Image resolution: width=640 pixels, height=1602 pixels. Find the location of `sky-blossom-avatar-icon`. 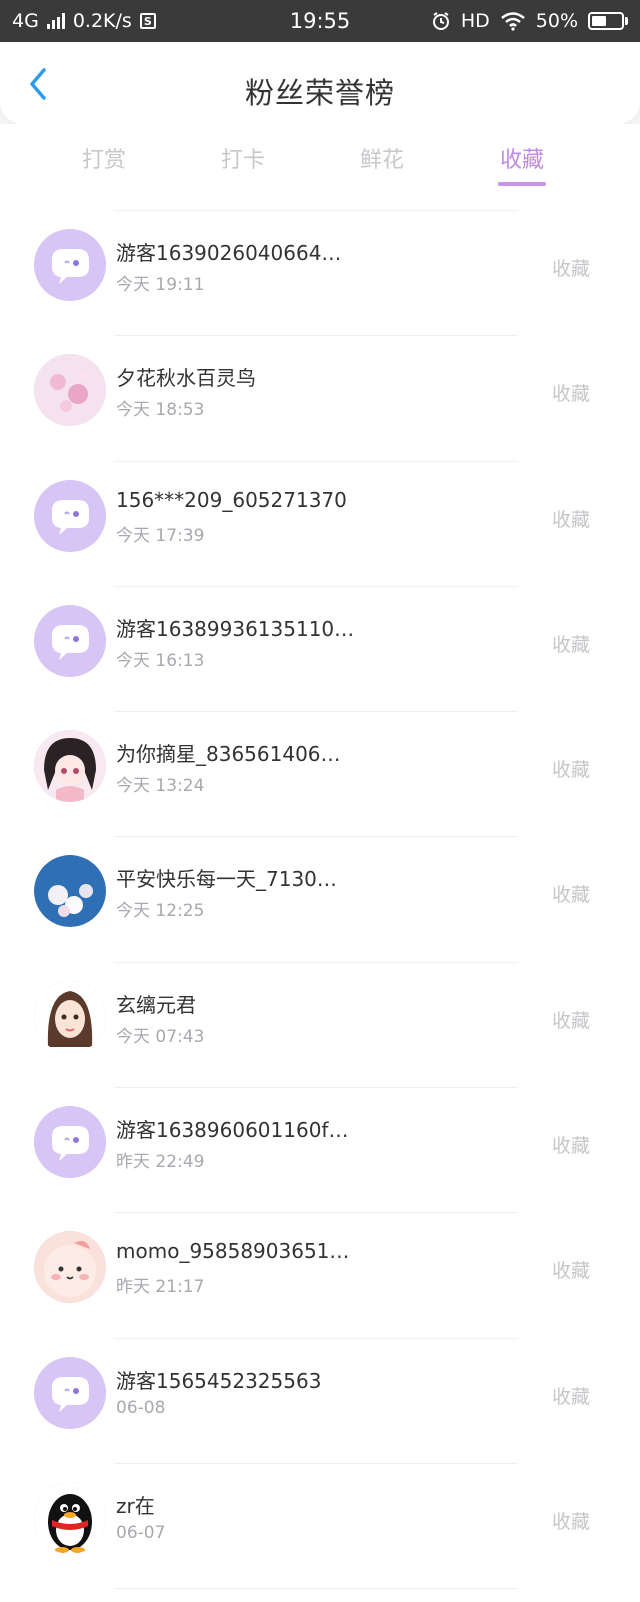

sky-blossom-avatar-icon is located at coordinates (70, 891).